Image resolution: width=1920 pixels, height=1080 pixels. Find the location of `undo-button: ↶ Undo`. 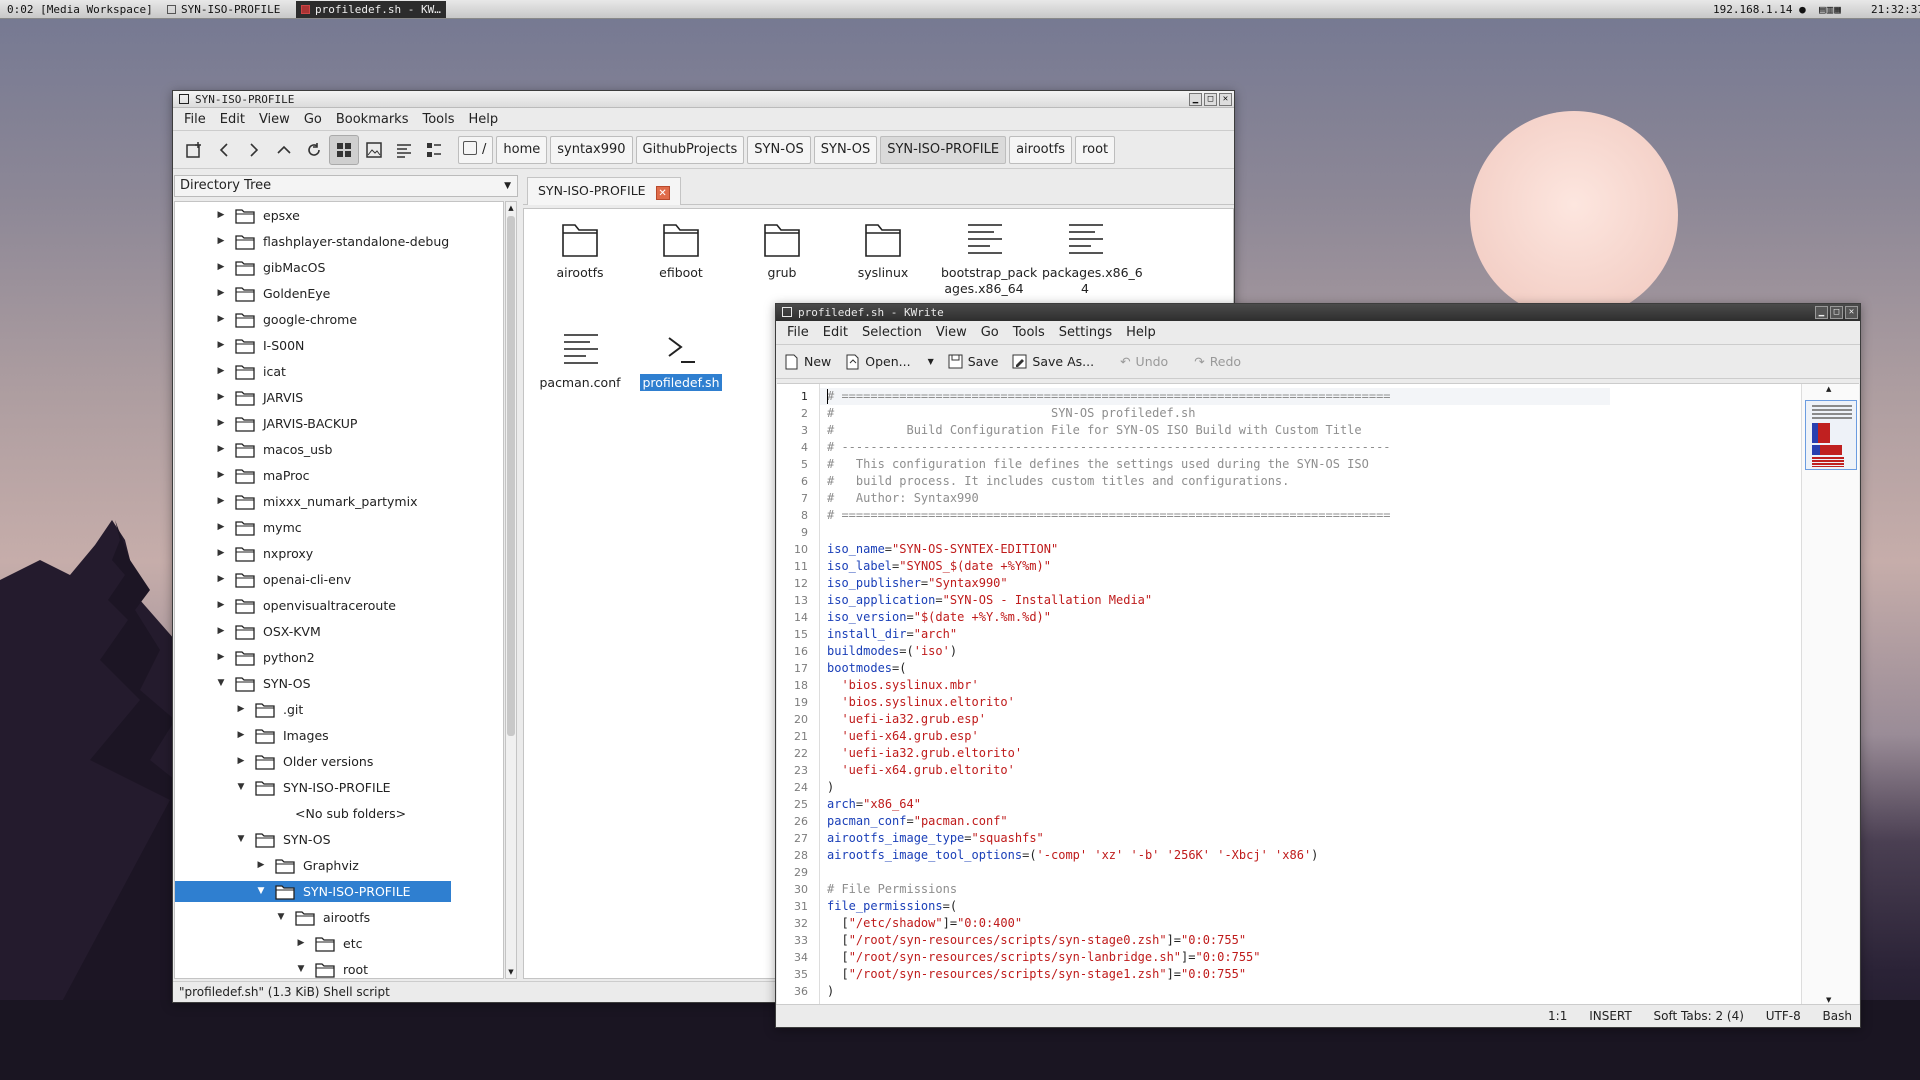

undo-button: ↶ Undo is located at coordinates (1144, 361).